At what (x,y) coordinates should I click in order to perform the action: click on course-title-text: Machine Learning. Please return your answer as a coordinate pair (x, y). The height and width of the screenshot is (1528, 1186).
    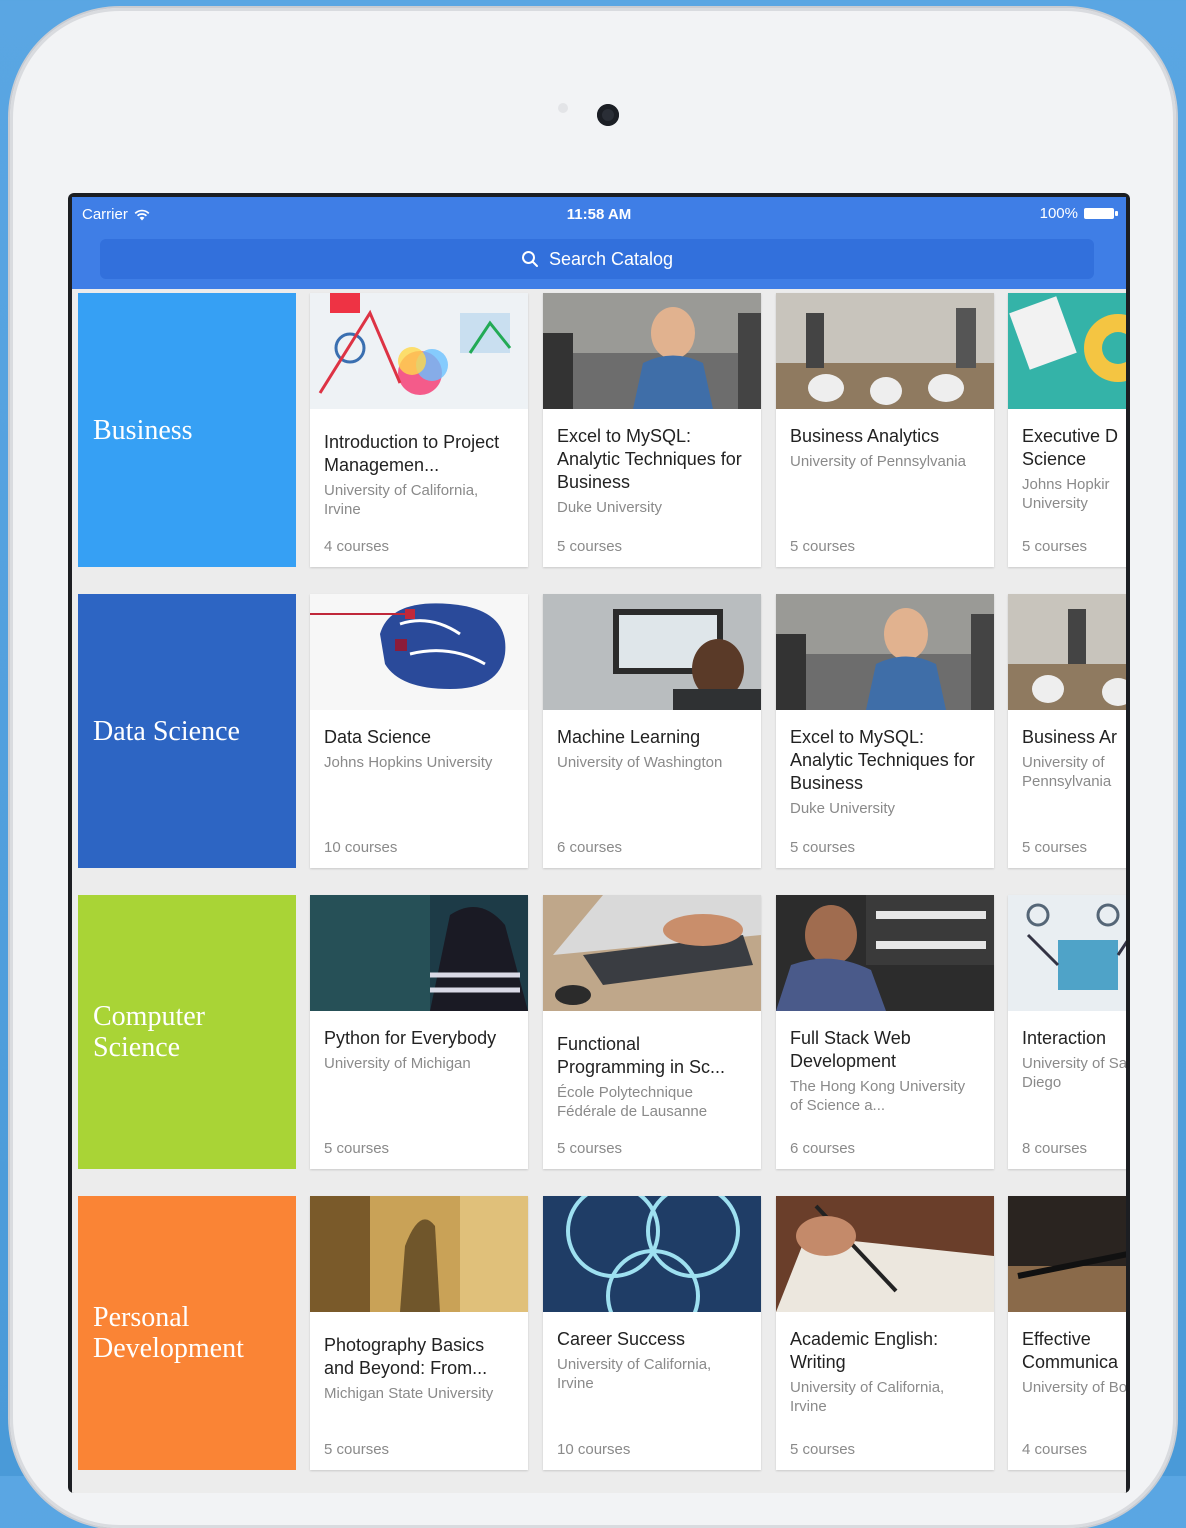
    Looking at the image, I should click on (629, 737).